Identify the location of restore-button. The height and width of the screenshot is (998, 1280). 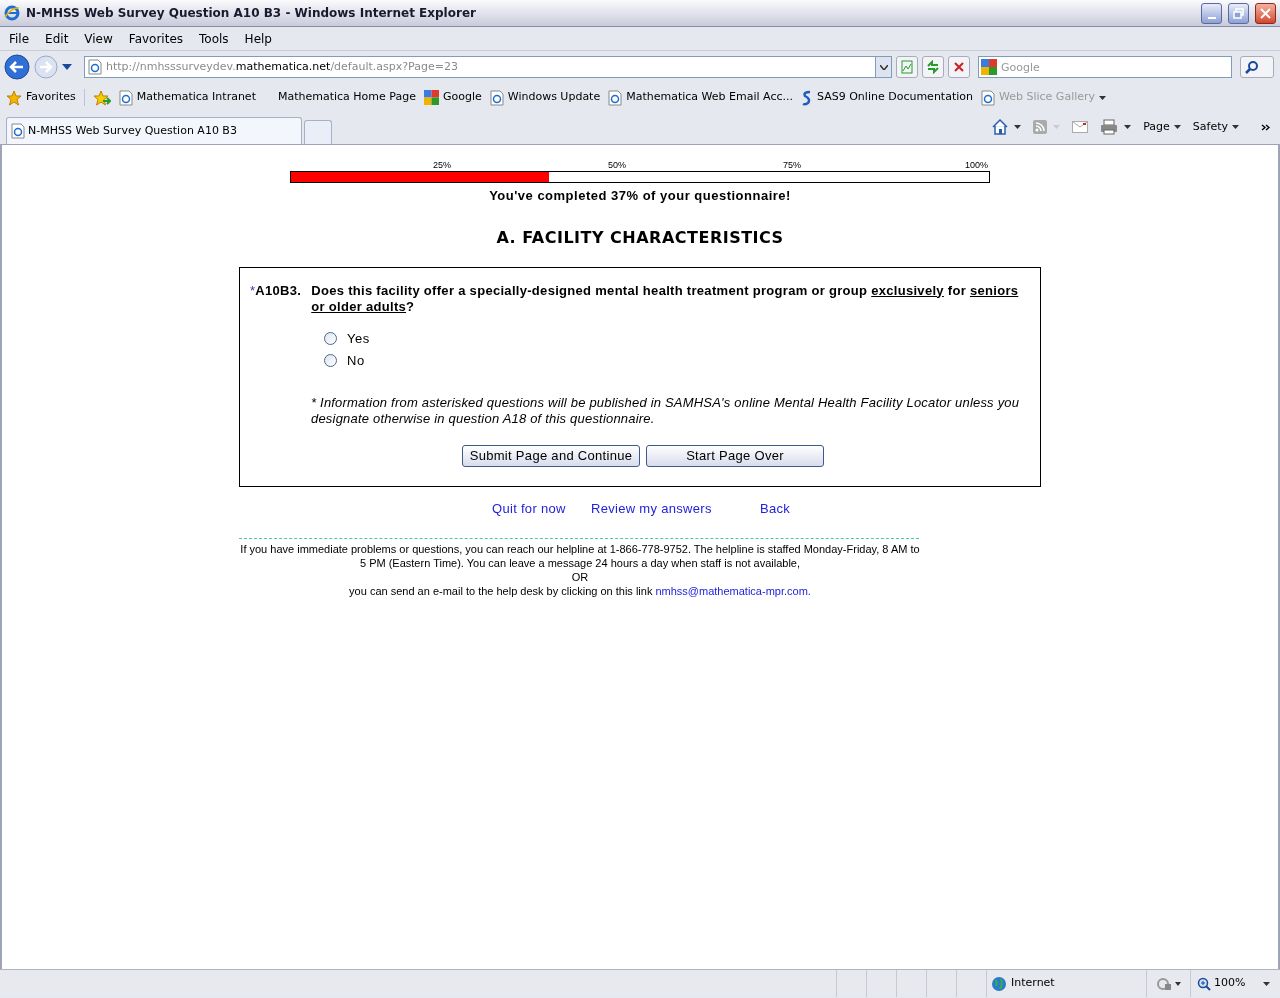
(1238, 13).